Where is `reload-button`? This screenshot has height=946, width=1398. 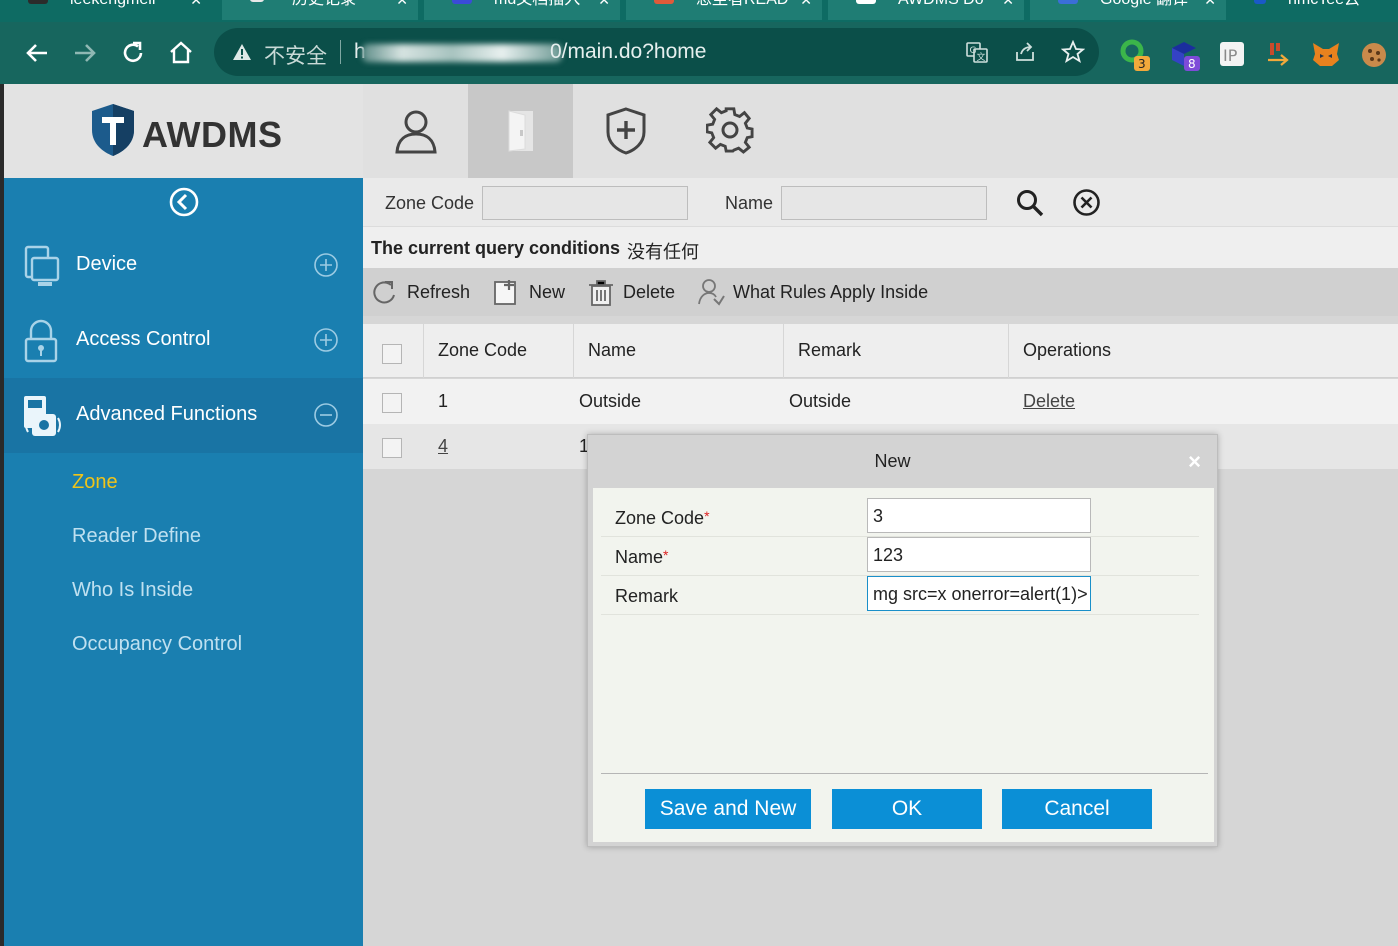
reload-button is located at coordinates (133, 53).